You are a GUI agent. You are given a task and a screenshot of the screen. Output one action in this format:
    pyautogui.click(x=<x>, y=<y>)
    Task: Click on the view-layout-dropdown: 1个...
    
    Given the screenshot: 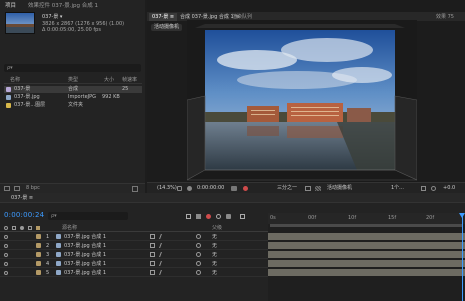 What is the action you would take?
    pyautogui.click(x=397, y=188)
    